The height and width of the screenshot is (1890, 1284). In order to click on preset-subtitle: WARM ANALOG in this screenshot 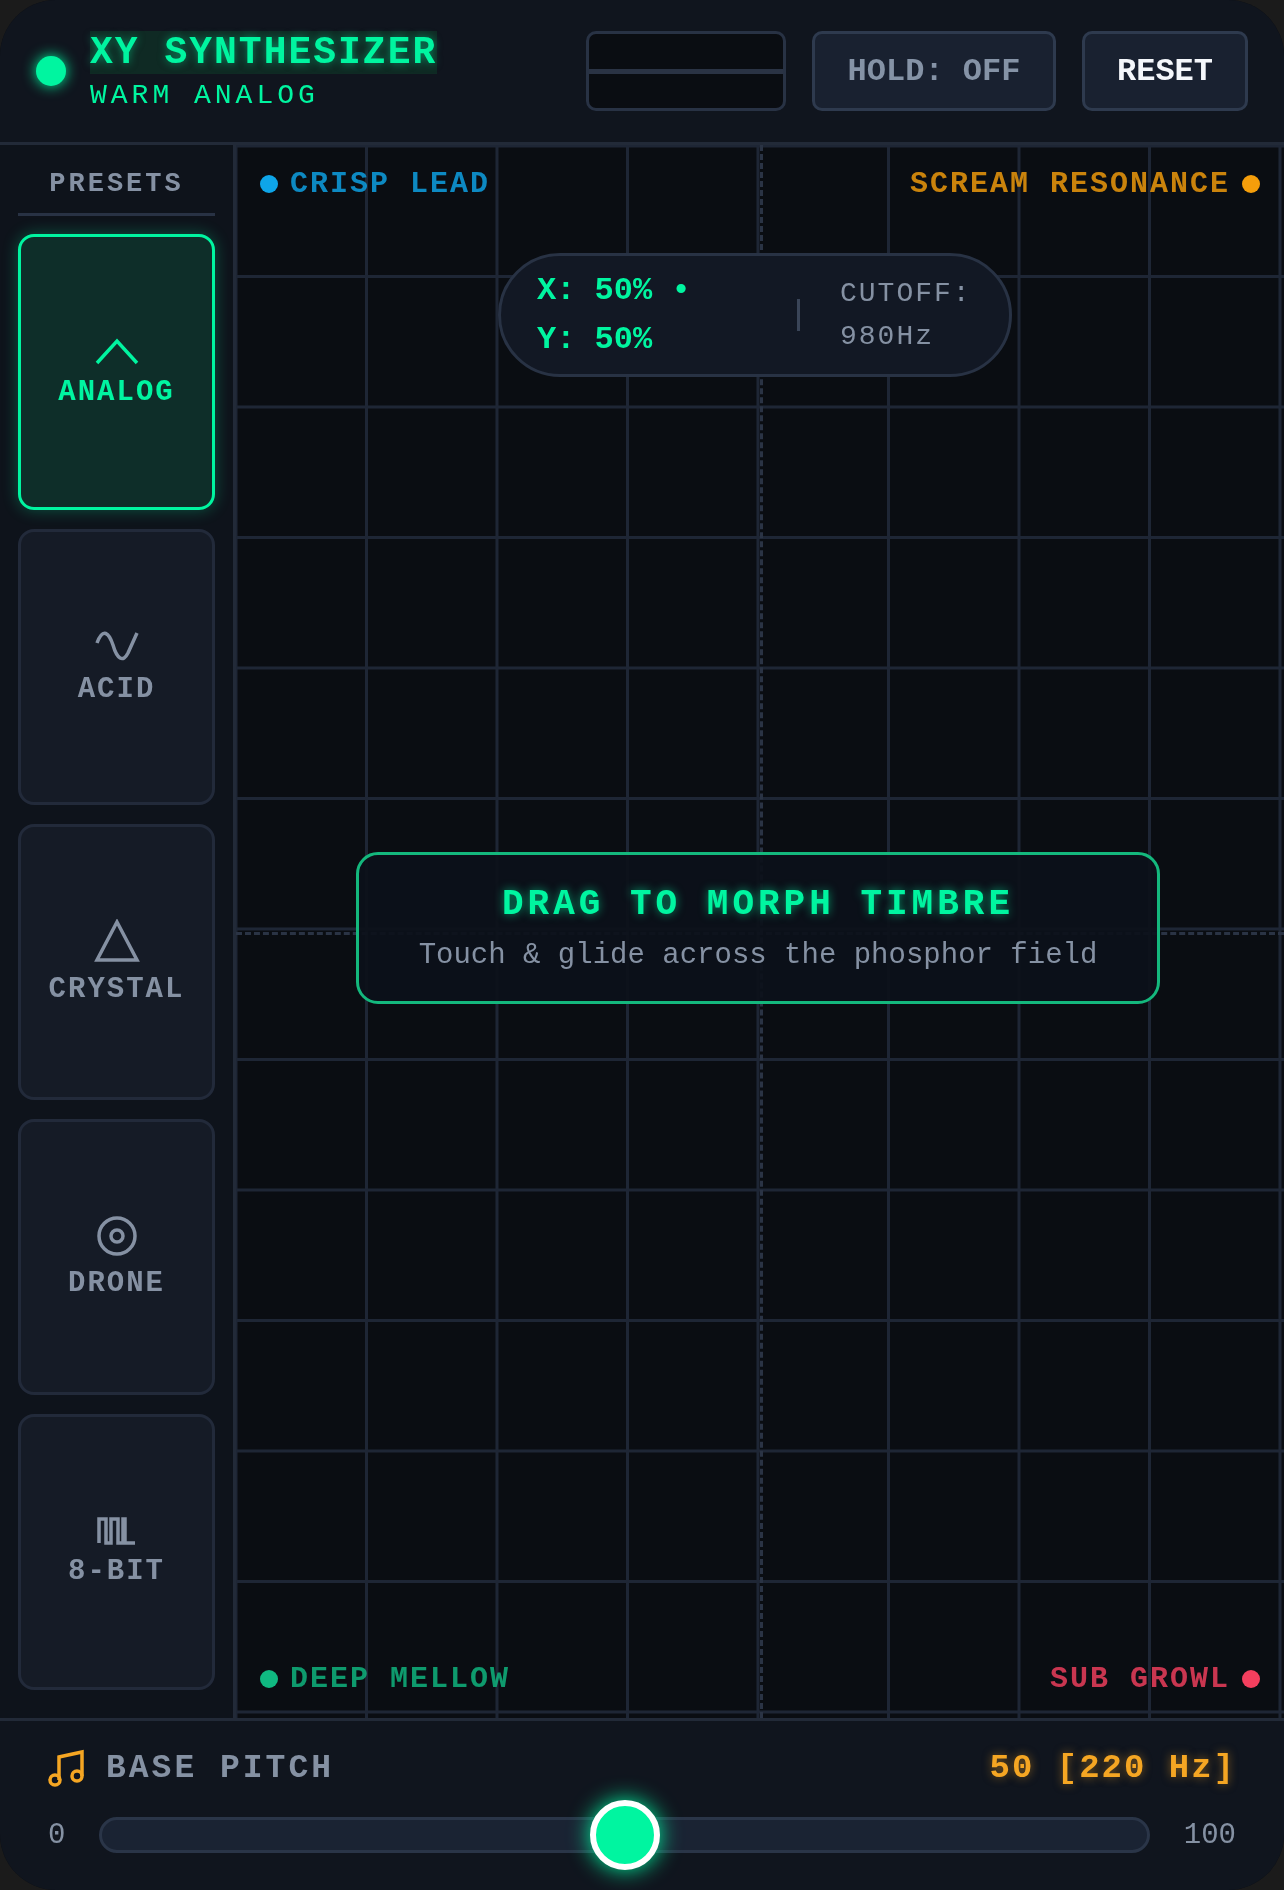, I will do `click(205, 95)`.